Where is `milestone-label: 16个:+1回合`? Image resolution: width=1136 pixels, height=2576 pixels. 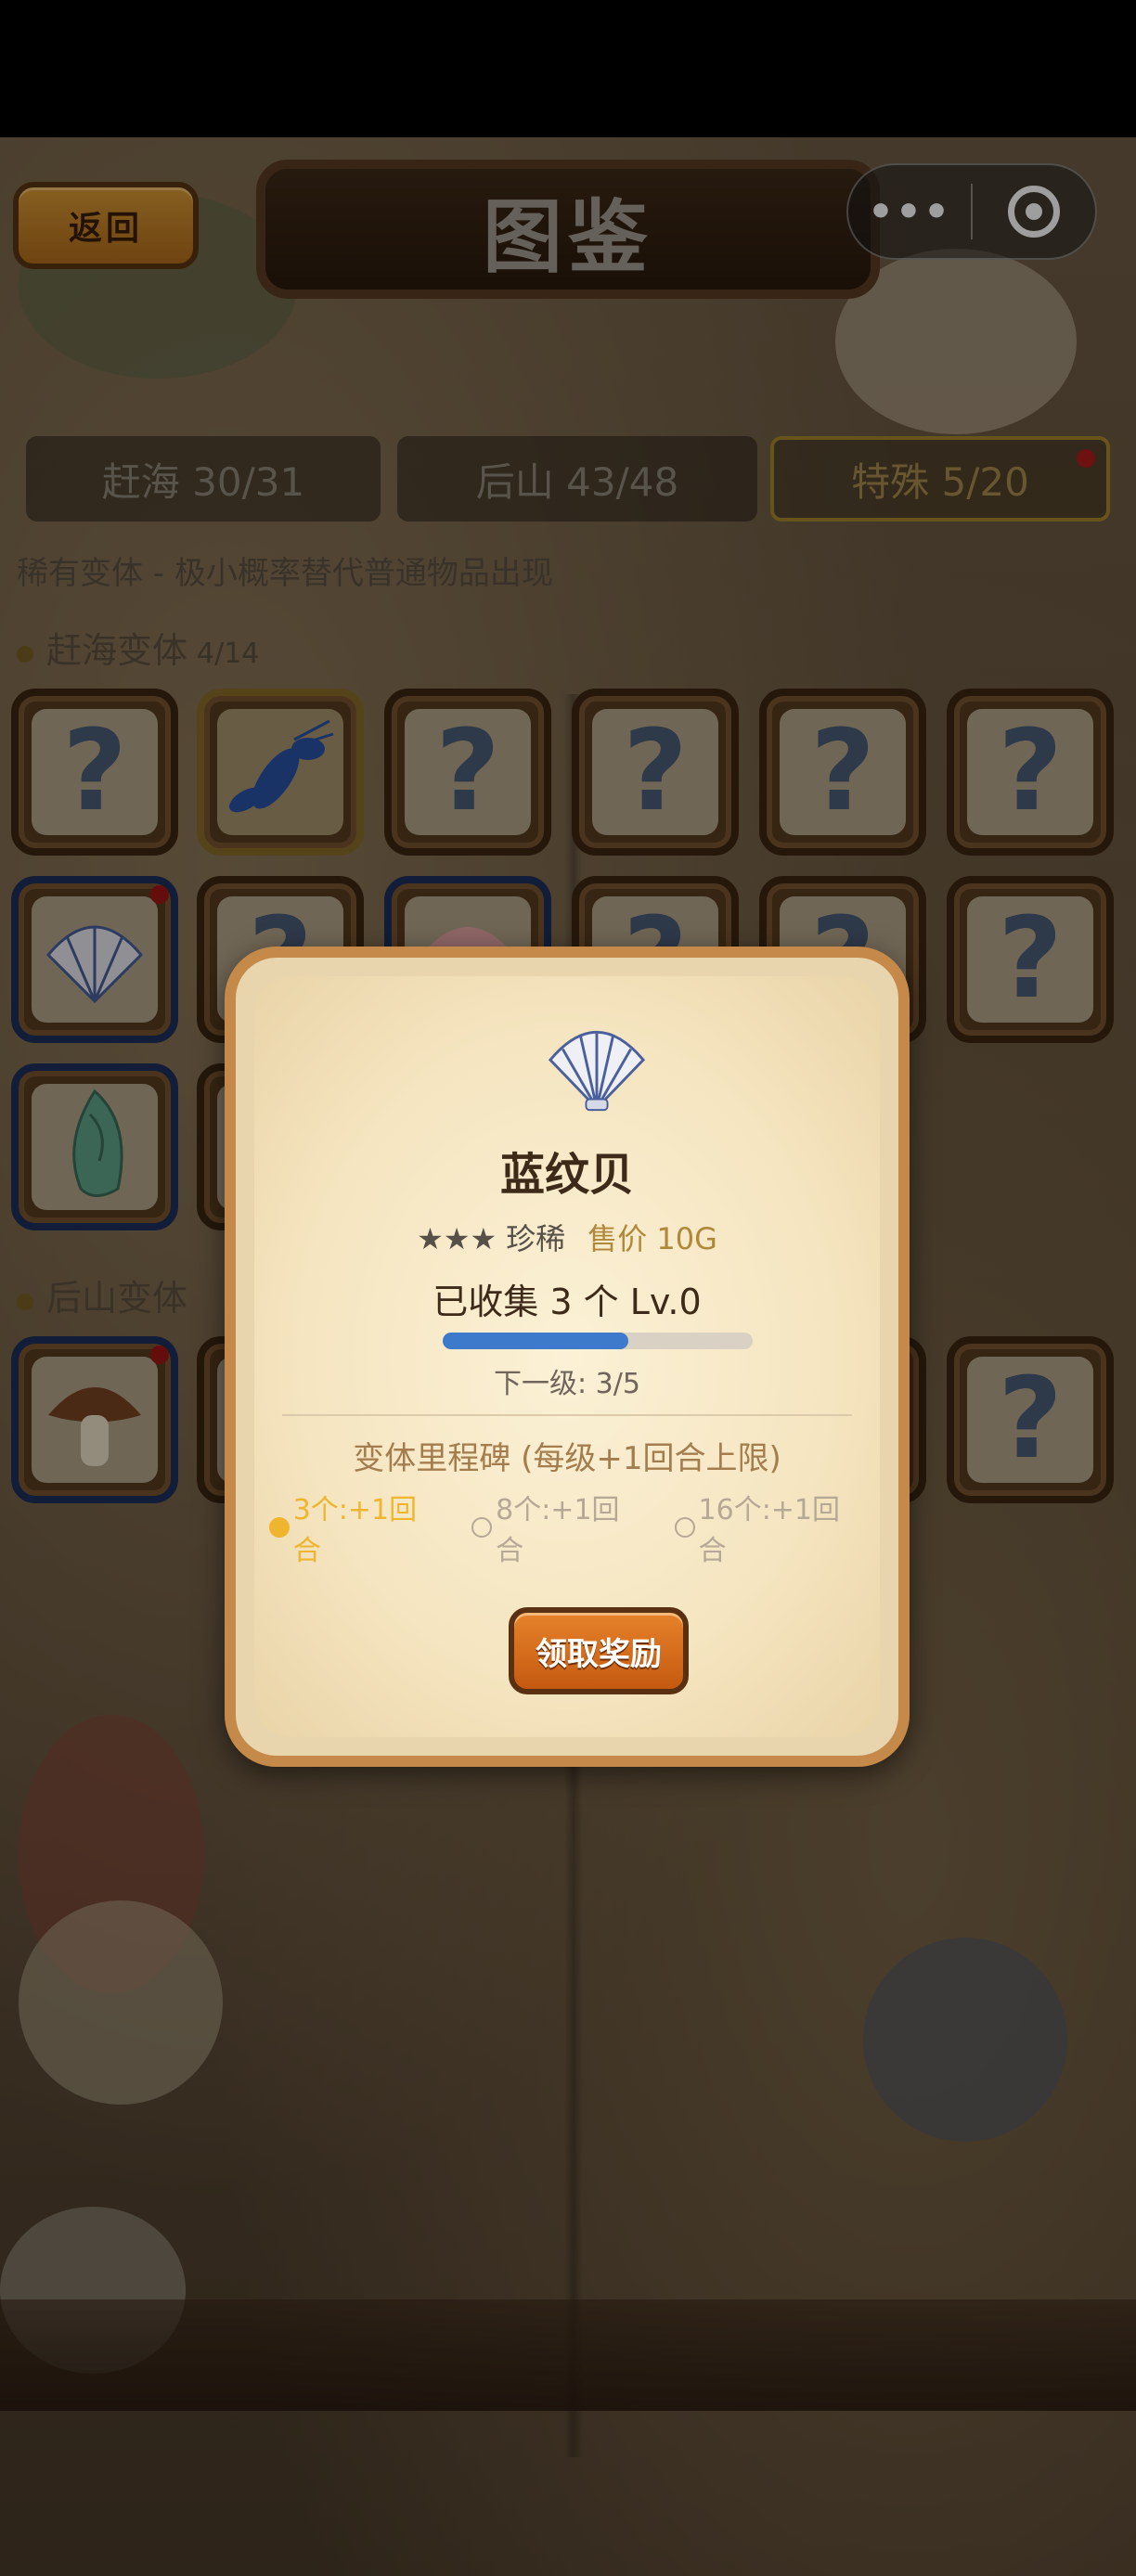 milestone-label: 16个:+1回合 is located at coordinates (769, 1530).